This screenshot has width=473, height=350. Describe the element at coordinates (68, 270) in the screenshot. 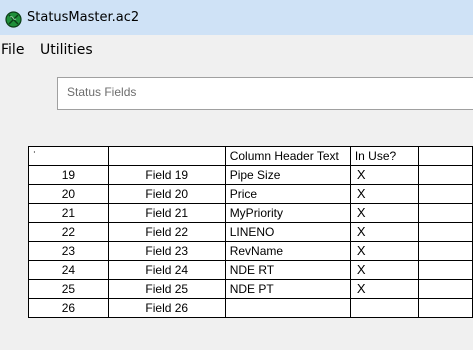

I see `row-number-cell: 24` at that location.